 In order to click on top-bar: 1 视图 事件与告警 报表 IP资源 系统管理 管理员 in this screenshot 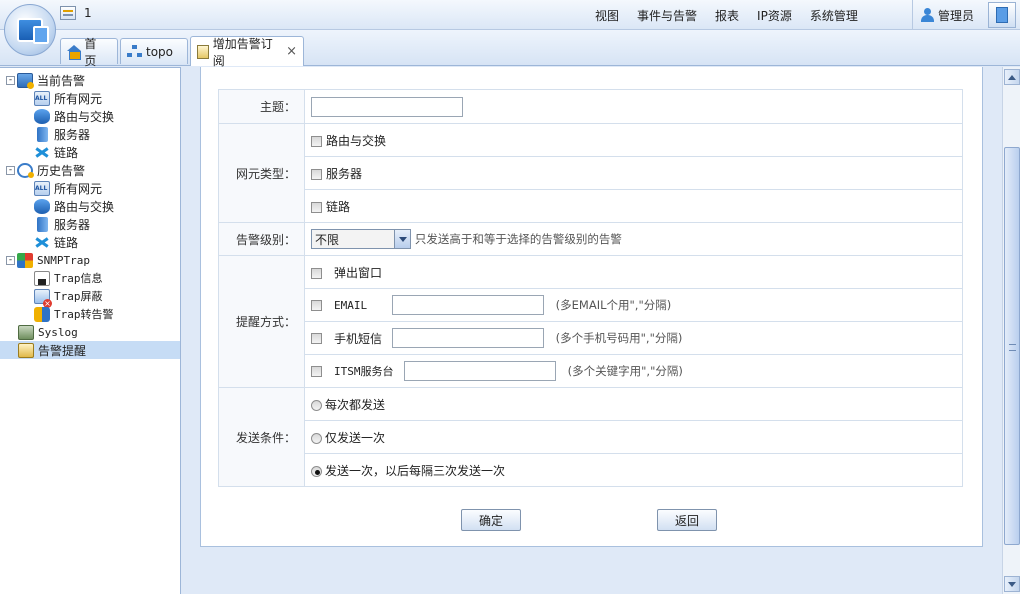, I will do `click(510, 15)`.